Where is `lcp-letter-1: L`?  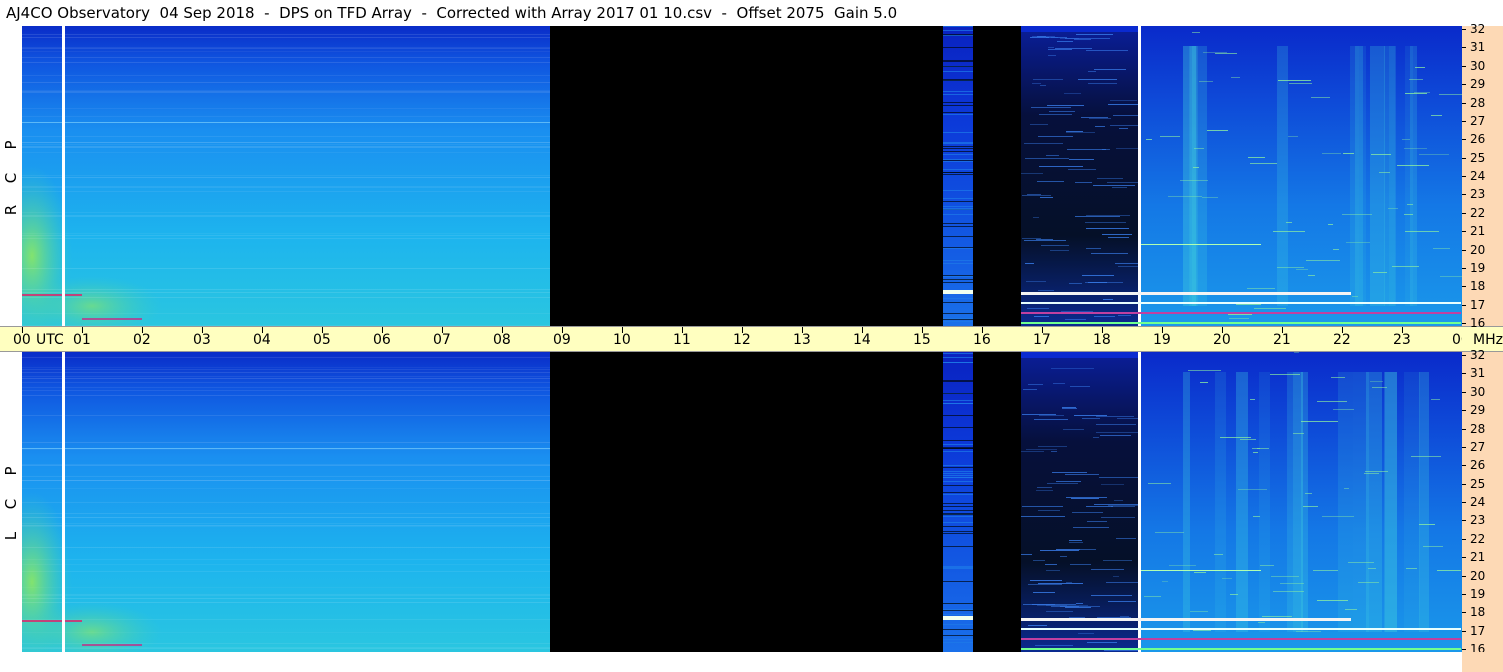 lcp-letter-1: L is located at coordinates (11, 536).